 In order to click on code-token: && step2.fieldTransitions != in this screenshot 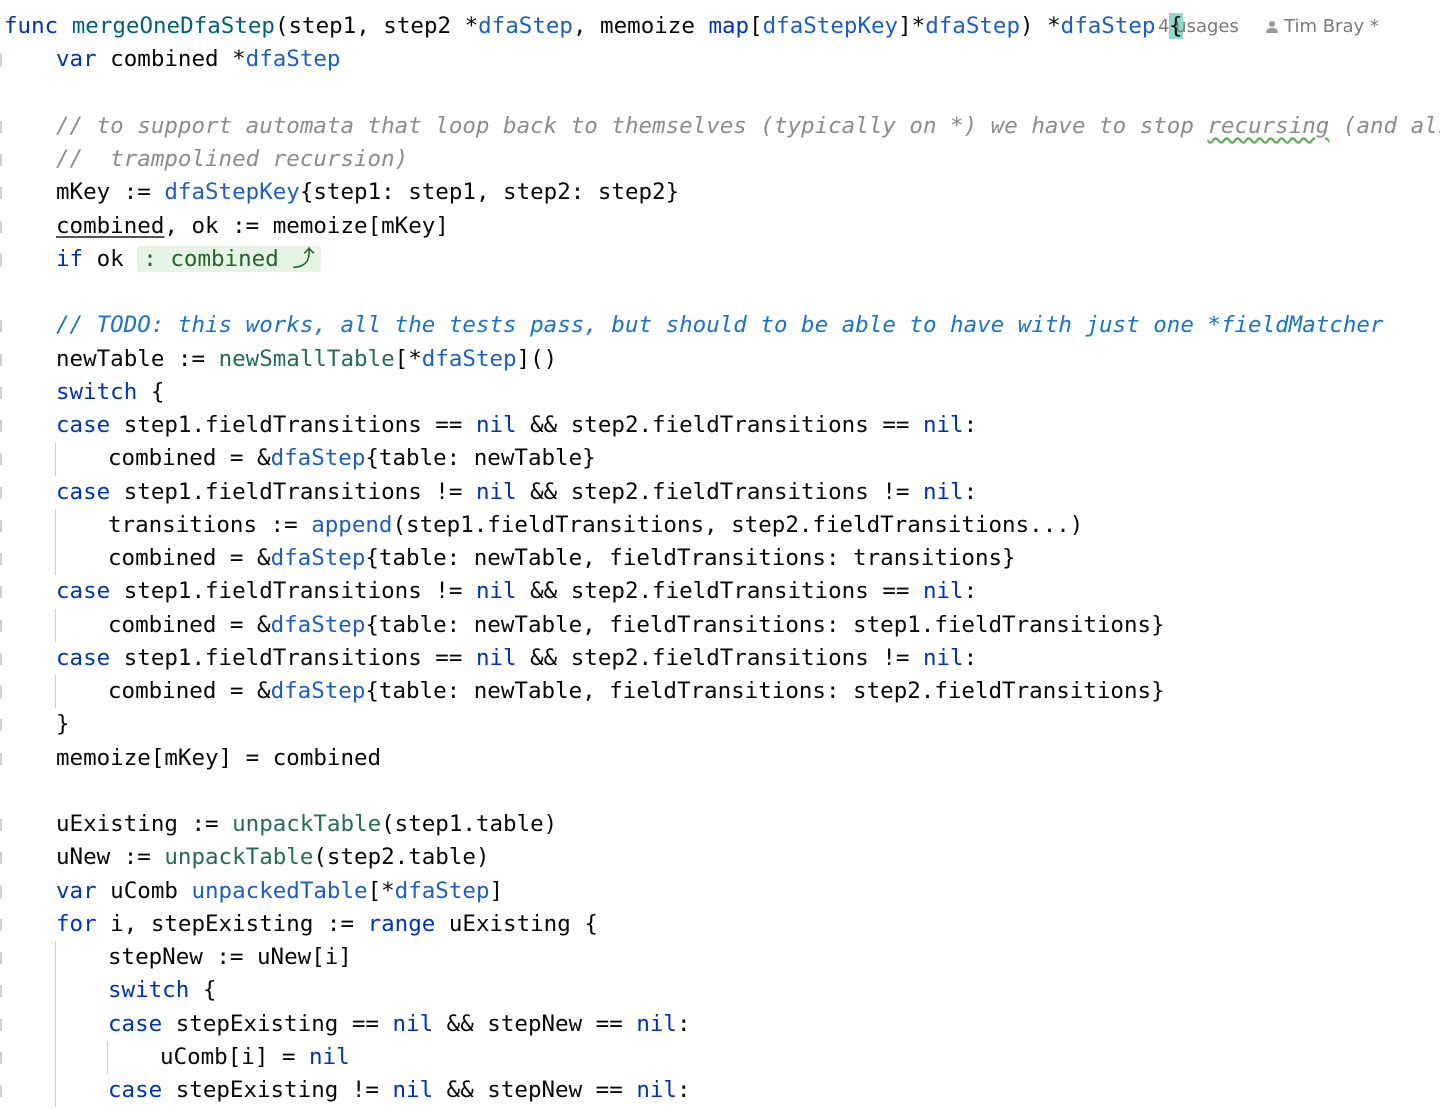, I will do `click(719, 657)`.